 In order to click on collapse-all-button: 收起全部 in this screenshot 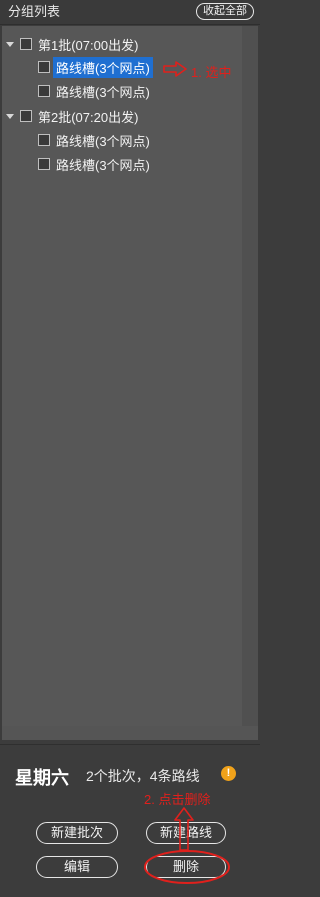, I will do `click(225, 11)`.